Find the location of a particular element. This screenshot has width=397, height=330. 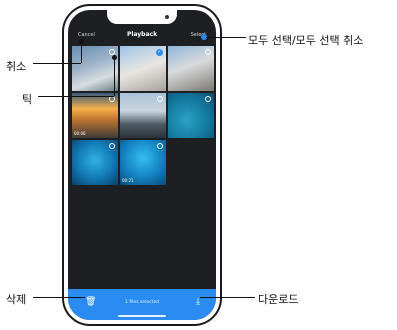

callout-cancel: 취소 is located at coordinates (16, 66).